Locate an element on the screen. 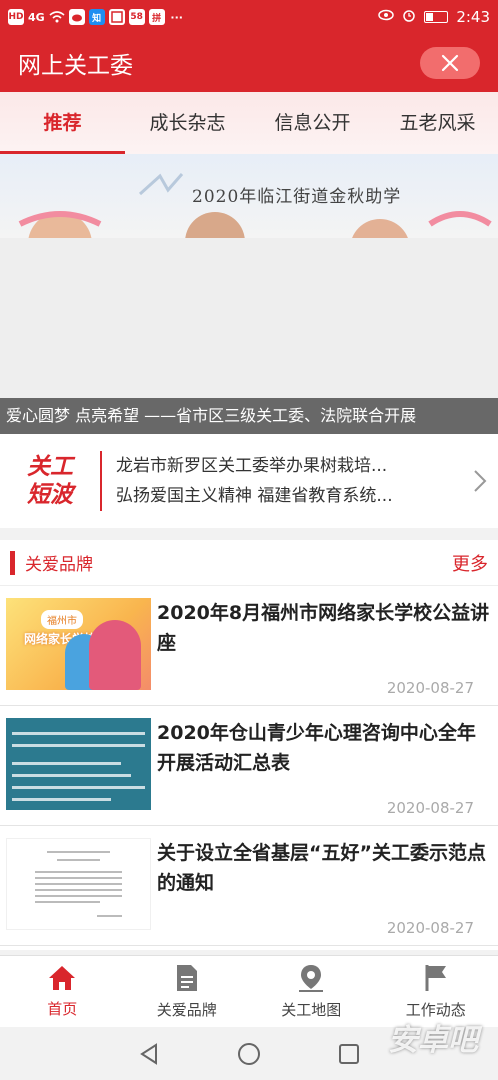 The height and width of the screenshot is (1080, 498). status-icons: HD 4G 知 58 拼 ··· is located at coordinates (96, 17).